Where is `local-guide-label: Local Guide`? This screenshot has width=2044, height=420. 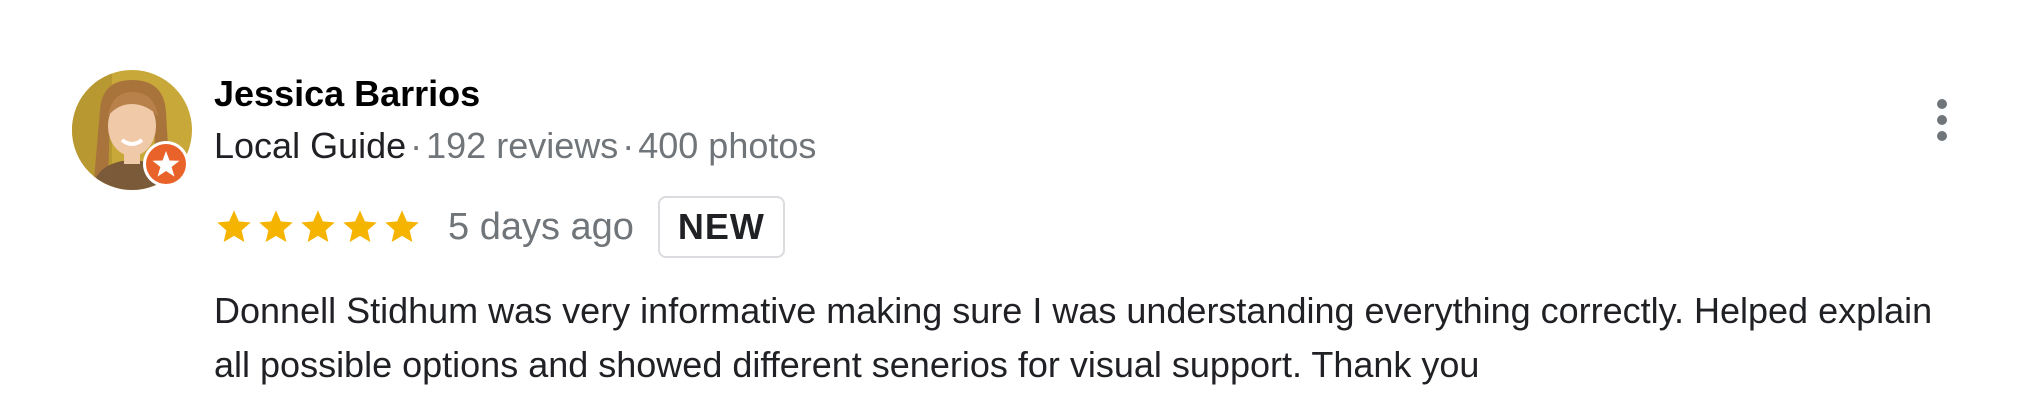
local-guide-label: Local Guide is located at coordinates (310, 145).